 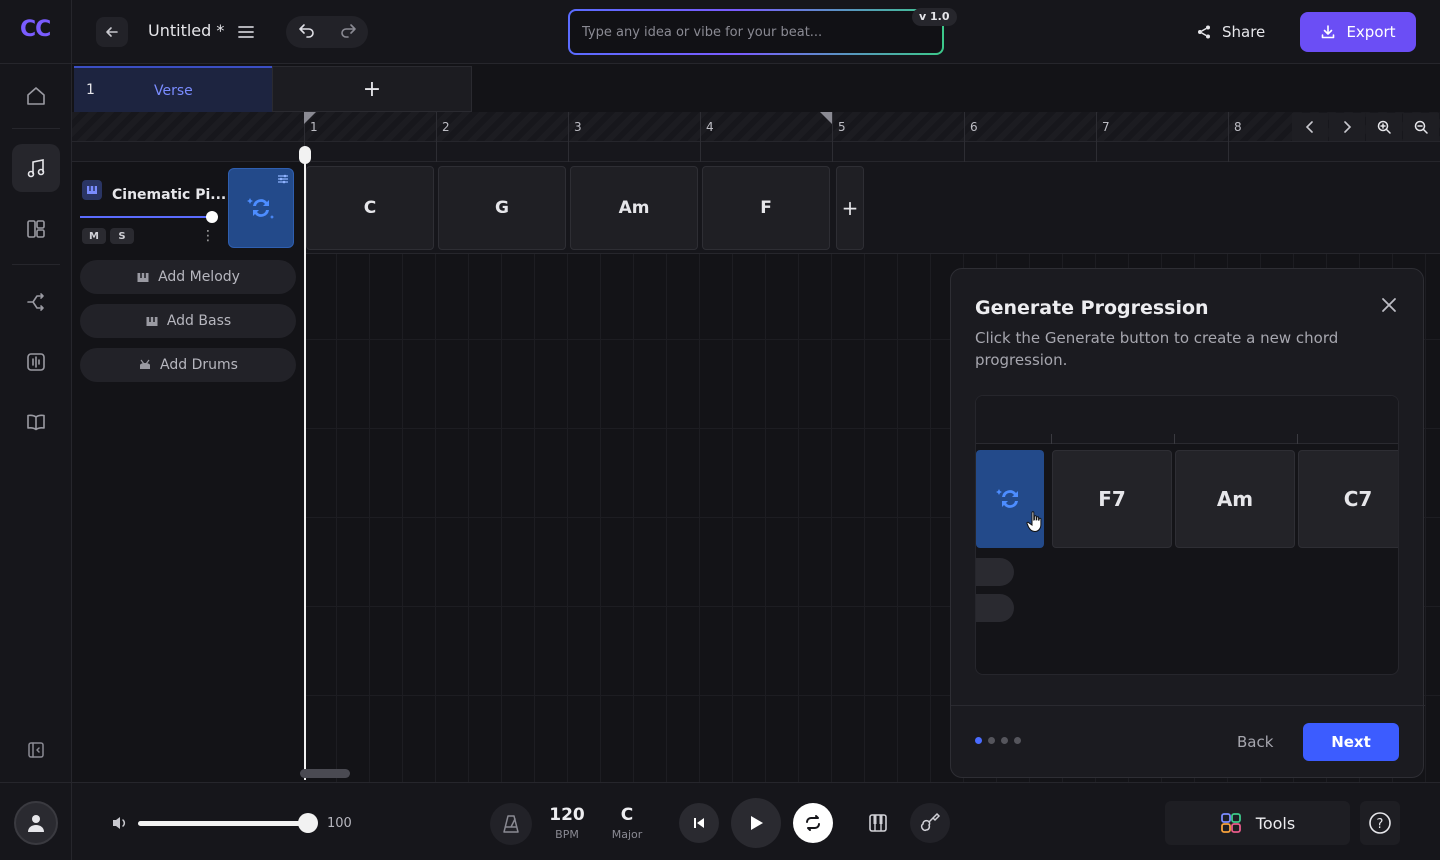 I want to click on track-volume-slider, so click(x=147, y=217).